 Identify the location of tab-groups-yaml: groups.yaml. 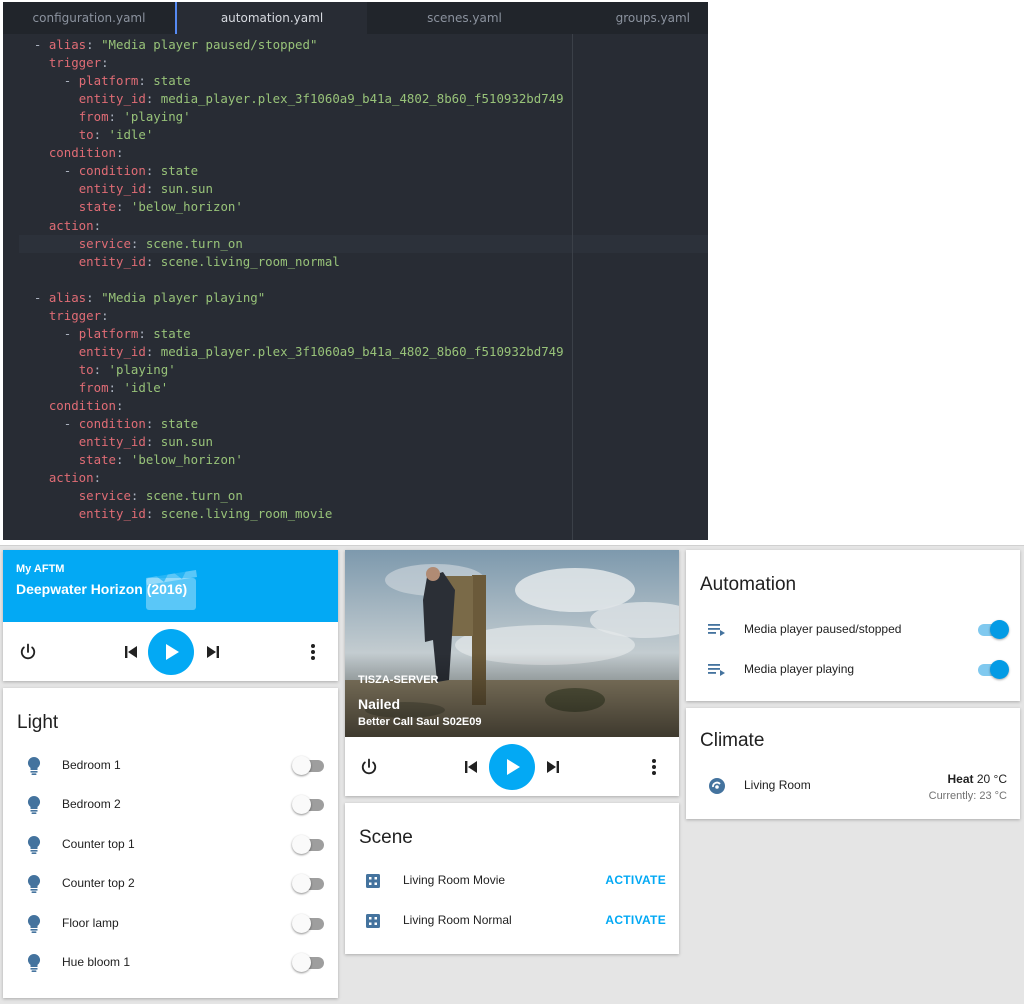
(635, 18).